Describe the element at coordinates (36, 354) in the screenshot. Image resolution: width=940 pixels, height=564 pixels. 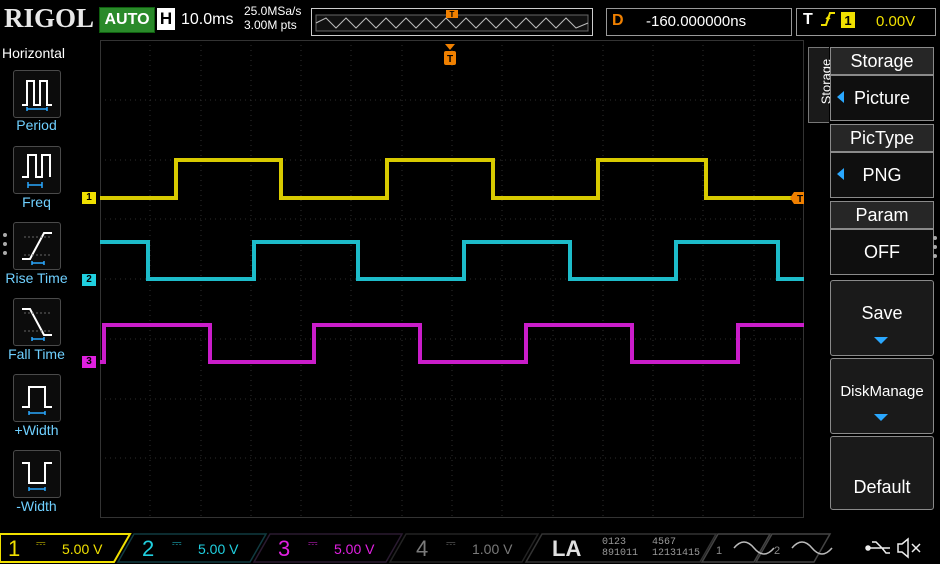
I see `measure-fall-time-label: Fall Time` at that location.